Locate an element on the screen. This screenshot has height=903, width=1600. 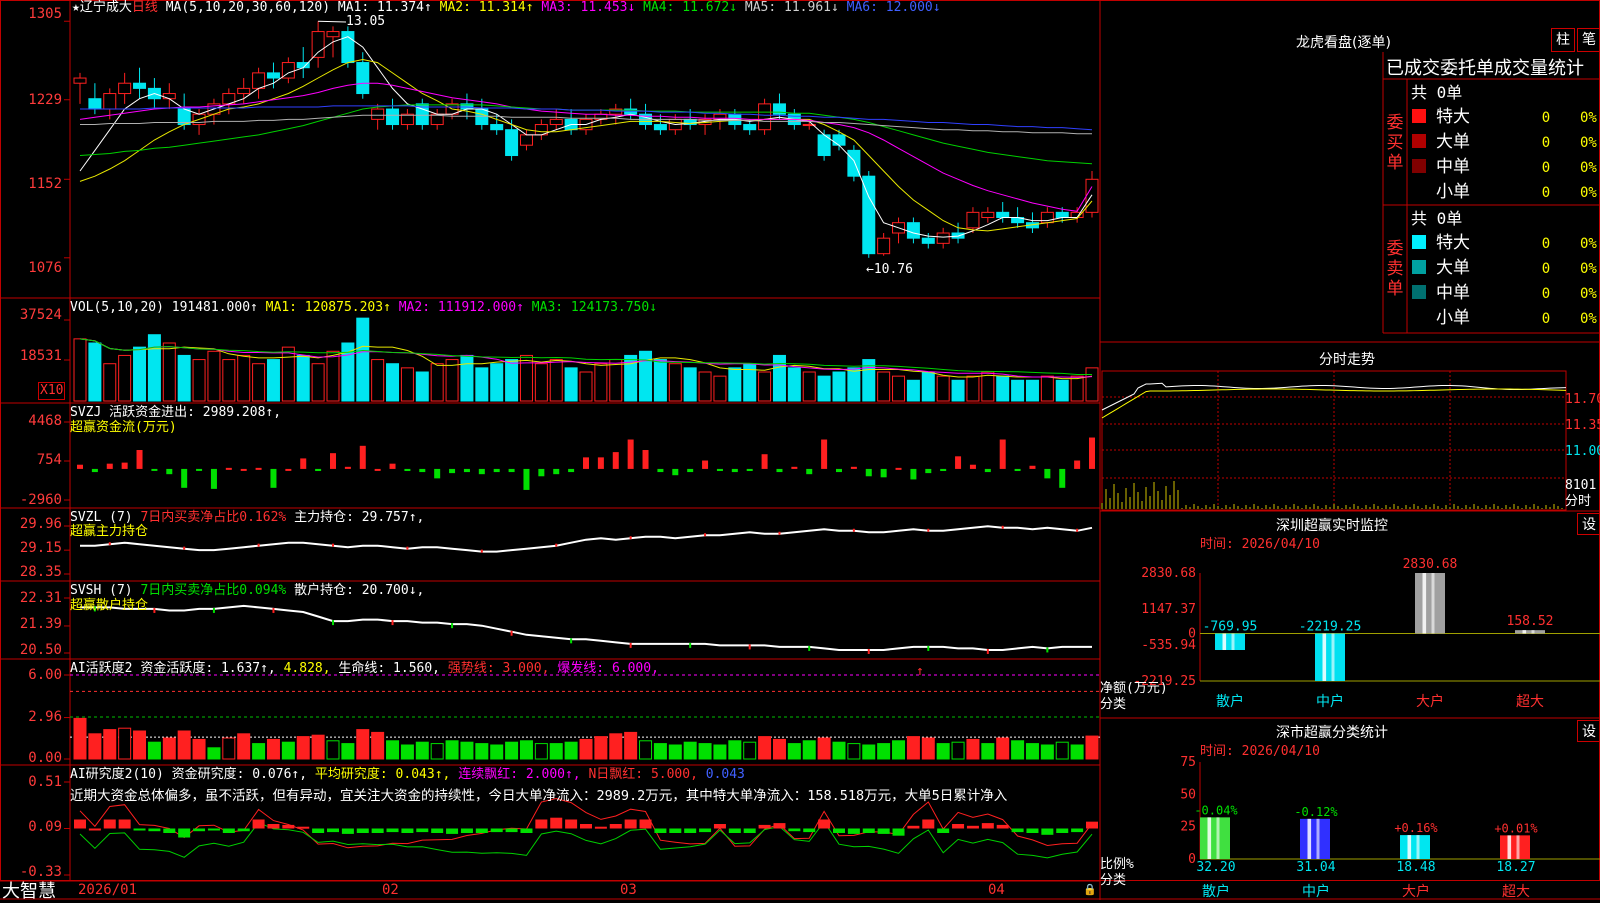
buy-row-label: 中单 is located at coordinates (1453, 167).